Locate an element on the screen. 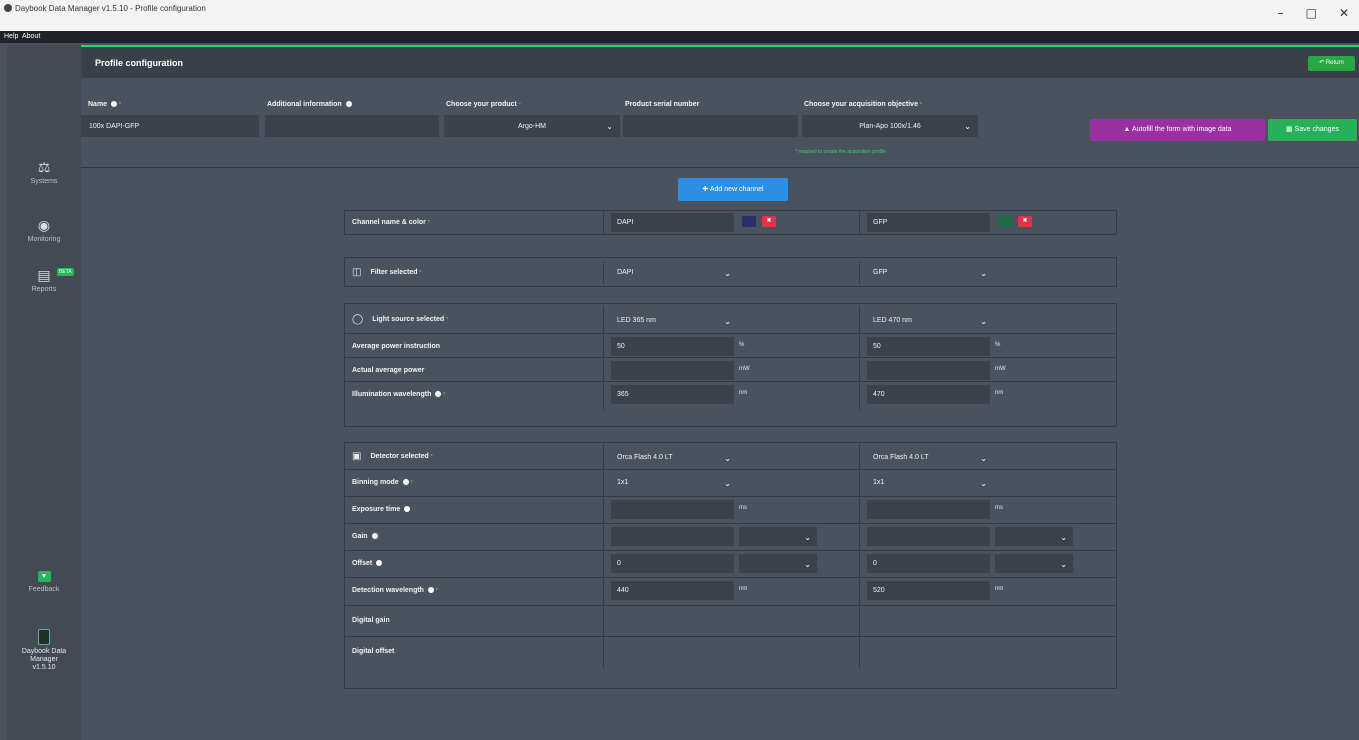 This screenshot has width=1359, height=740. close-icon: ✕ is located at coordinates (1344, 13).